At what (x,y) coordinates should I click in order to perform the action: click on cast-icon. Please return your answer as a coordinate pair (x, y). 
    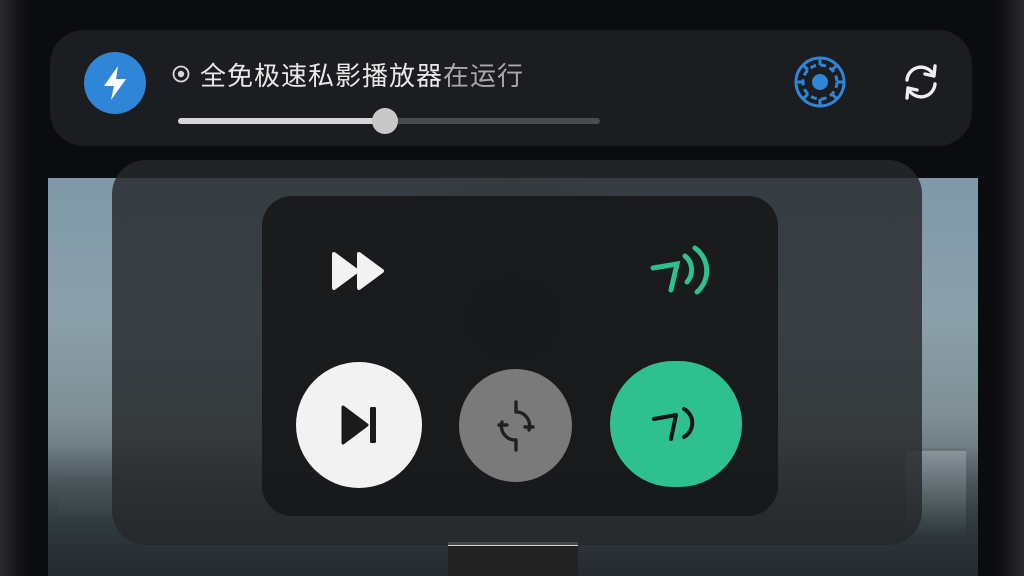
    Looking at the image, I should click on (673, 424).